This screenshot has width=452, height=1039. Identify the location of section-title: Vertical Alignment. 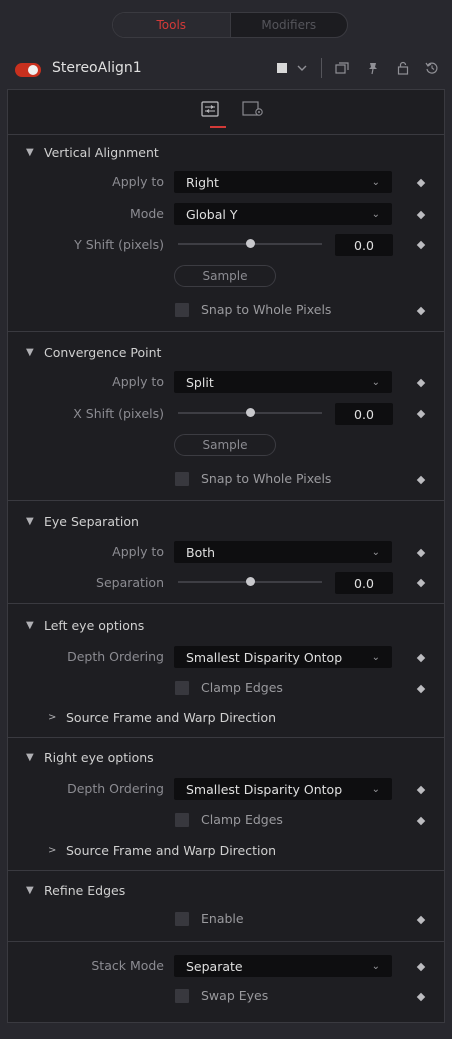
(101, 152).